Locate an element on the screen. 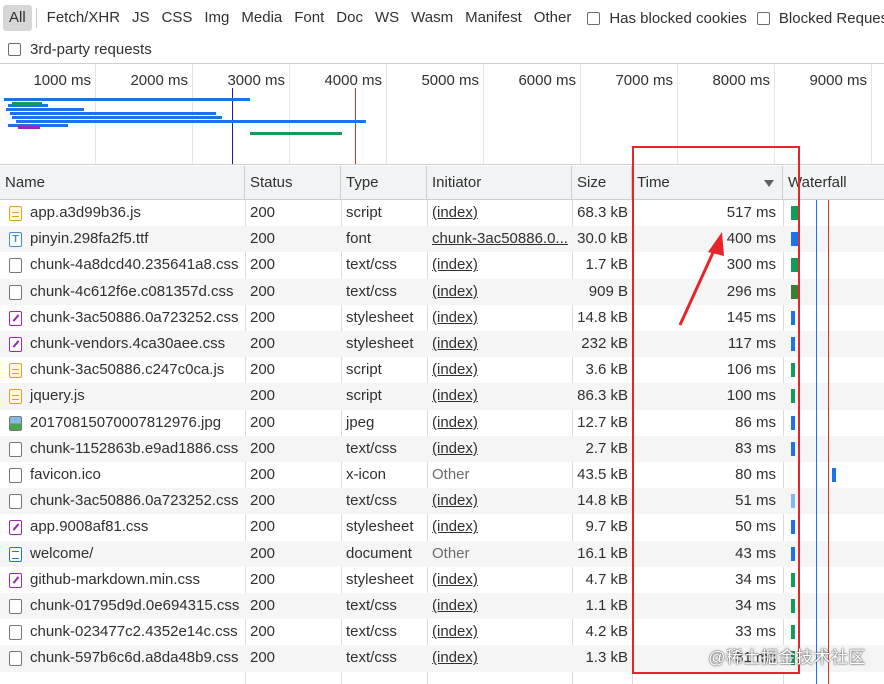 The height and width of the screenshot is (684, 884). request-time: 33 ms is located at coordinates (755, 632).